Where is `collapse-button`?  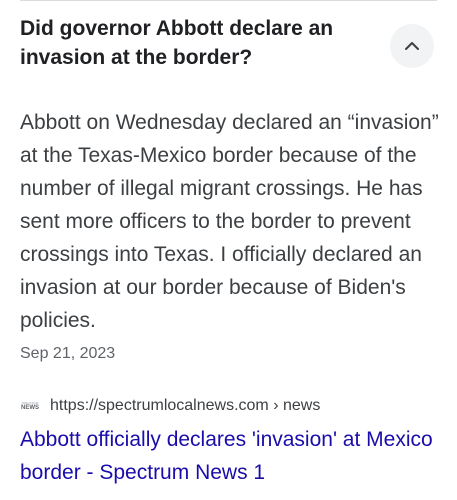 collapse-button is located at coordinates (412, 46).